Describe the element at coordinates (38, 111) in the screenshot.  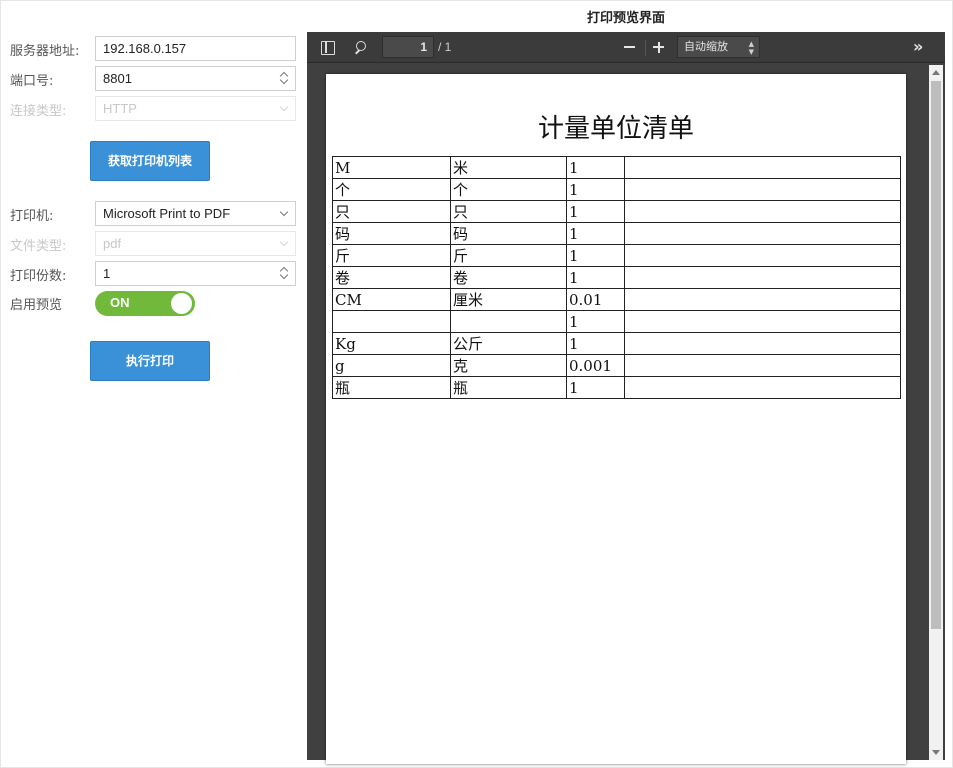
I see `connection-type-label: 连接类型:` at that location.